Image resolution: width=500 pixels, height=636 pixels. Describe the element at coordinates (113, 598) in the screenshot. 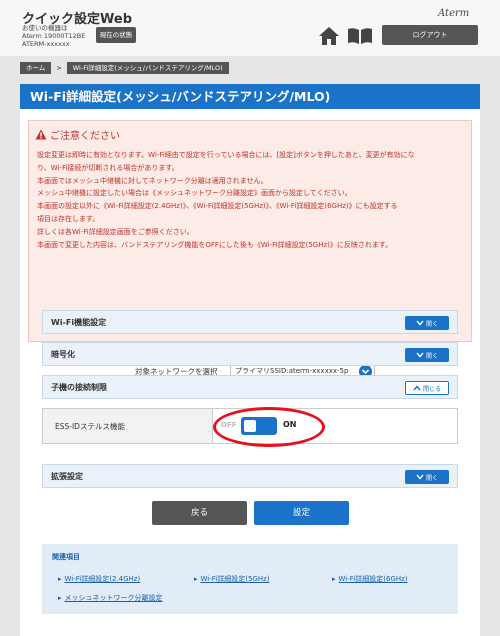

I see `link-text: メッシュネットワーク分離設定` at that location.